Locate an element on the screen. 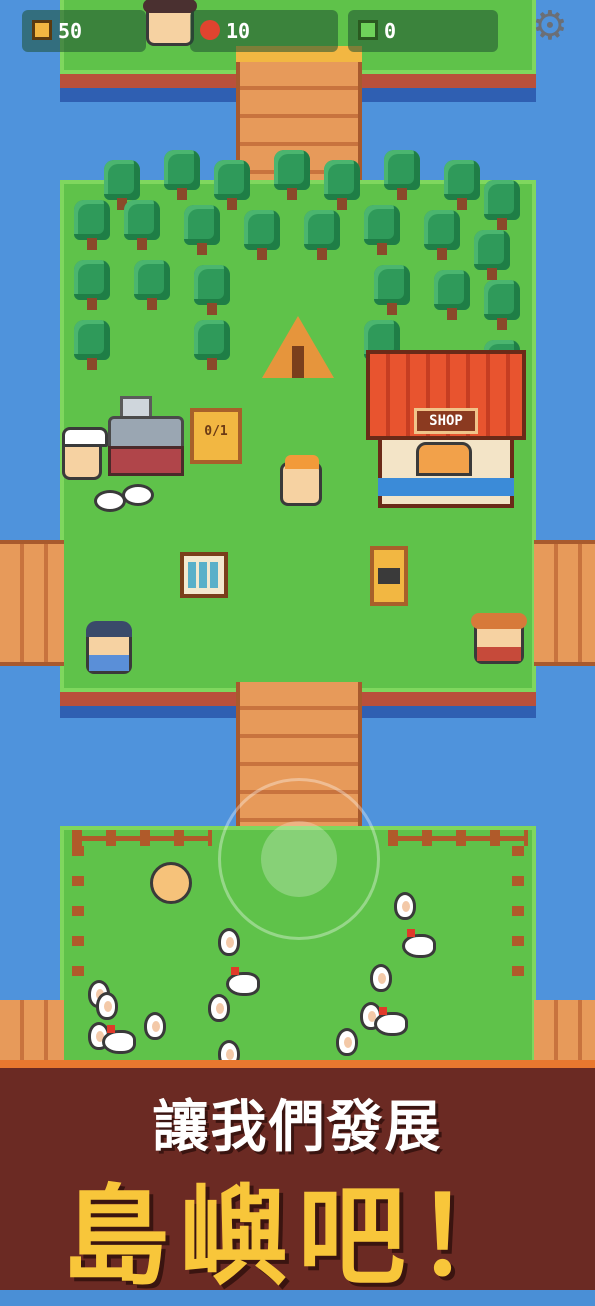  furnace is located at coordinates (146, 436).